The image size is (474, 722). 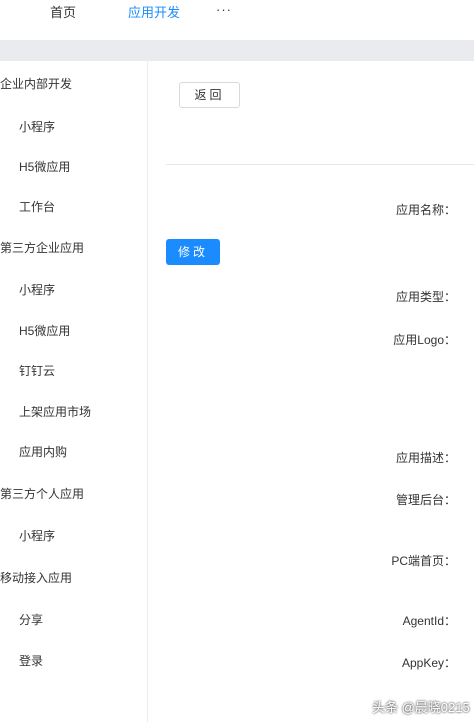 What do you see at coordinates (237, 20) in the screenshot?
I see `top-navigation: 首页 应用开发 ···` at bounding box center [237, 20].